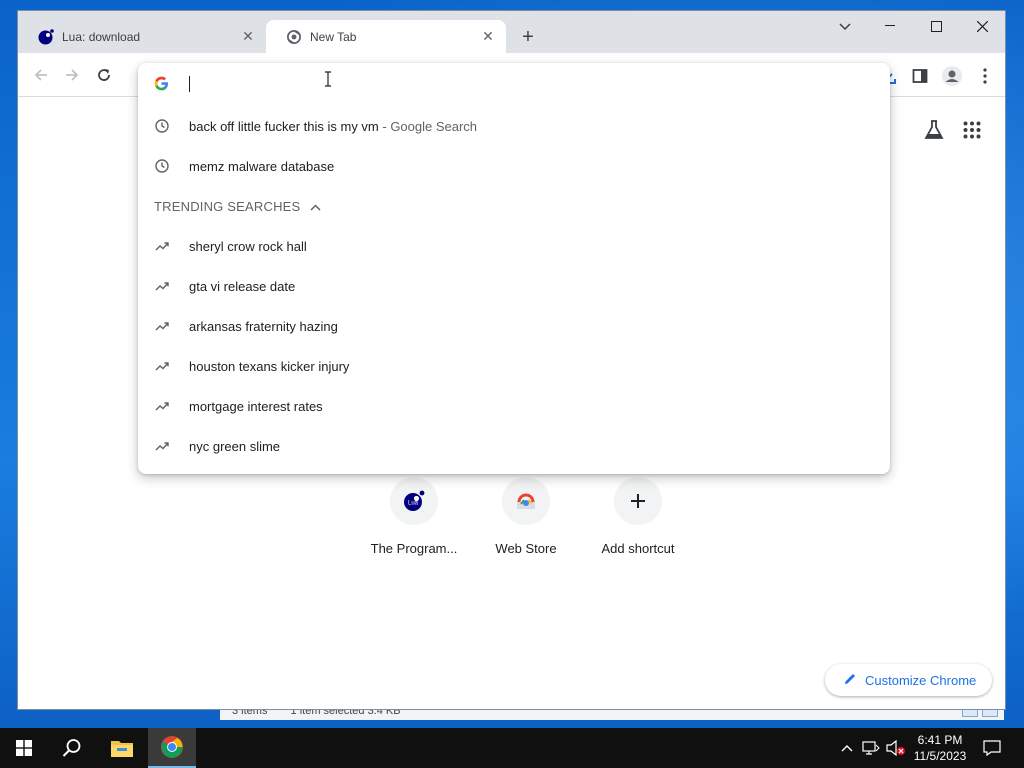 Image resolution: width=1024 pixels, height=768 pixels. Describe the element at coordinates (514, 166) in the screenshot. I see `suggestion-history: memz malware database` at that location.